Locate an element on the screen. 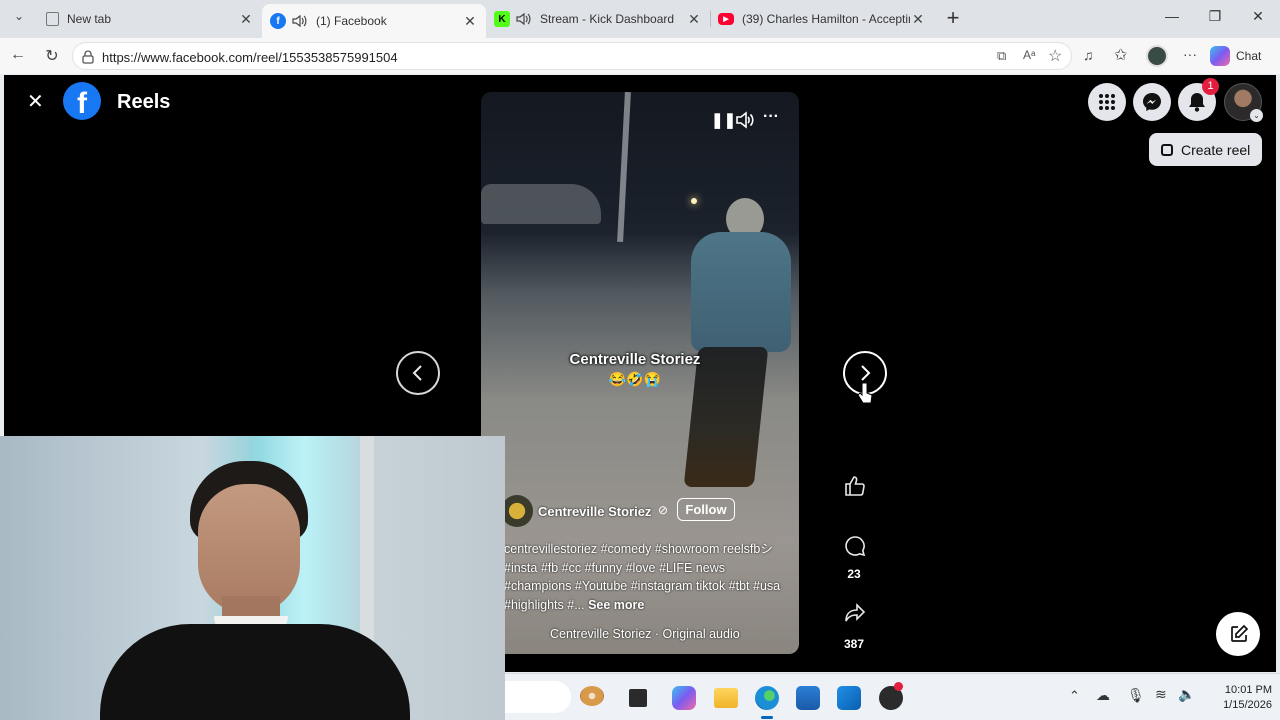 Image resolution: width=1280 pixels, height=720 pixels. tab-new-tab: New tab ✕ is located at coordinates (150, 19).